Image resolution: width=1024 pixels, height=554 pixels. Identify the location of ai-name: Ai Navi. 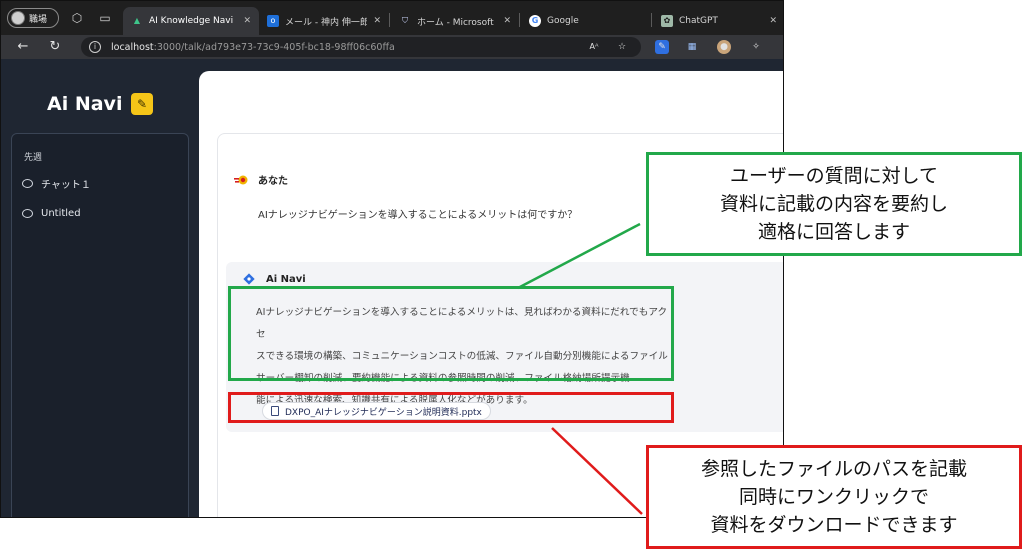
(286, 279).